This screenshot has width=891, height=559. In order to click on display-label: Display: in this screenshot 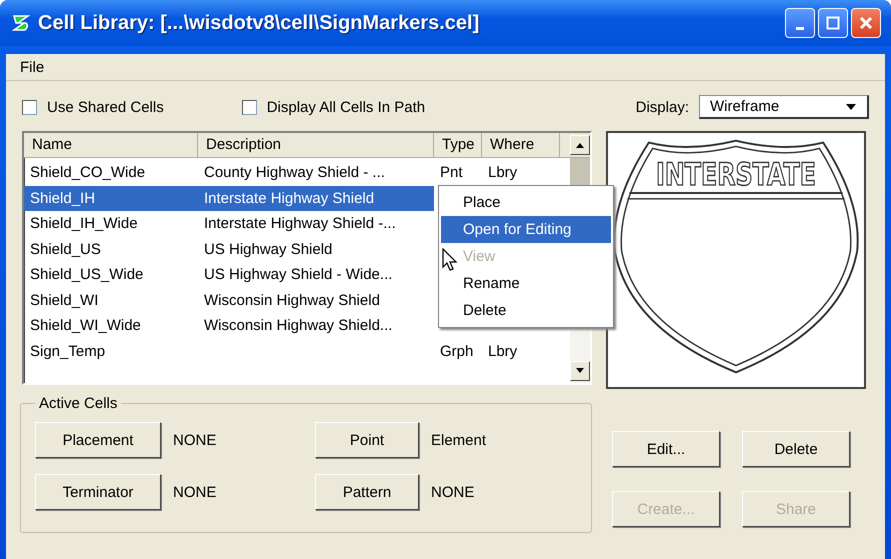, I will do `click(662, 107)`.